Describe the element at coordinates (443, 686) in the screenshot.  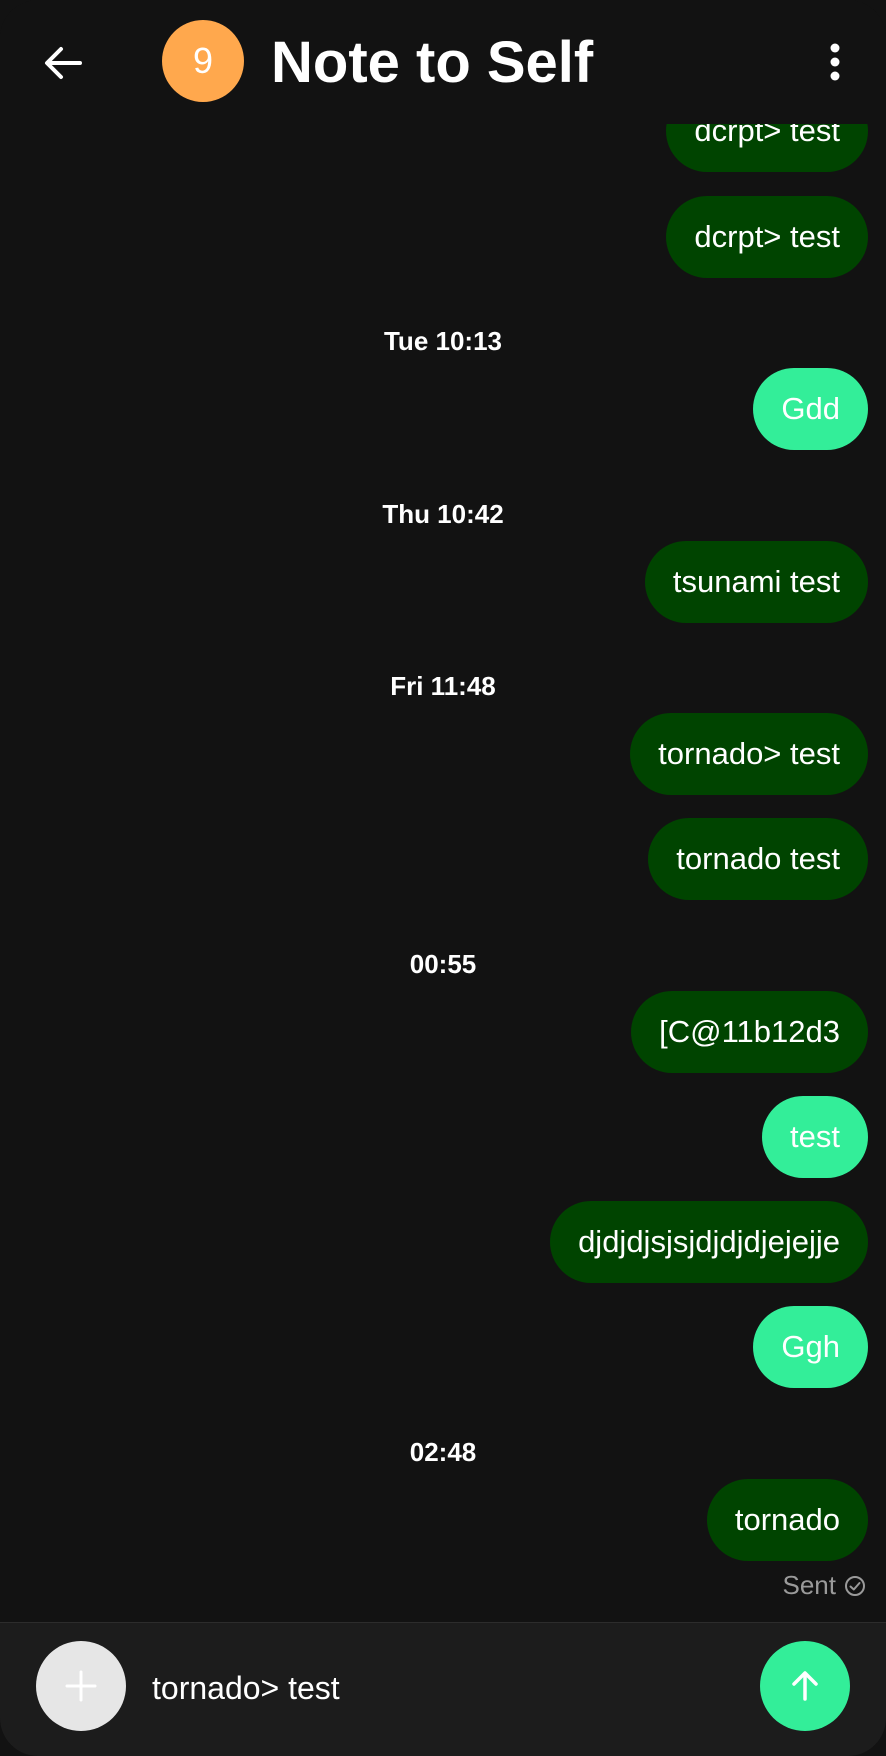
I see `date-separator: Fri 11:48` at that location.